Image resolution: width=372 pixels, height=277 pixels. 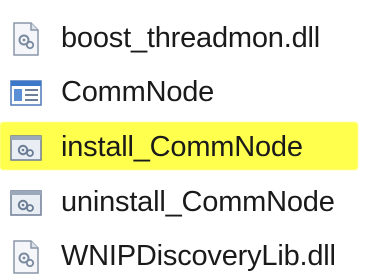 I want to click on file-name: WNIPDiscoveryLib.dll, so click(x=198, y=256).